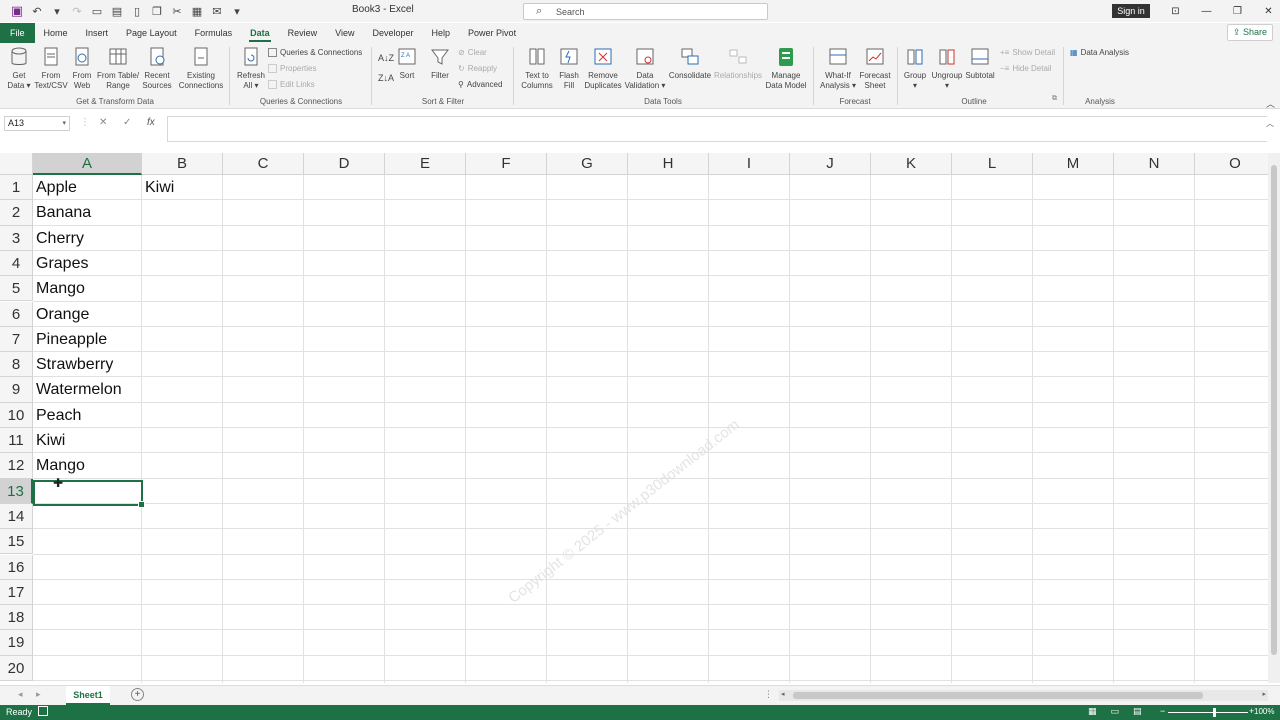  I want to click on print-icon: ▤, so click(117, 11).